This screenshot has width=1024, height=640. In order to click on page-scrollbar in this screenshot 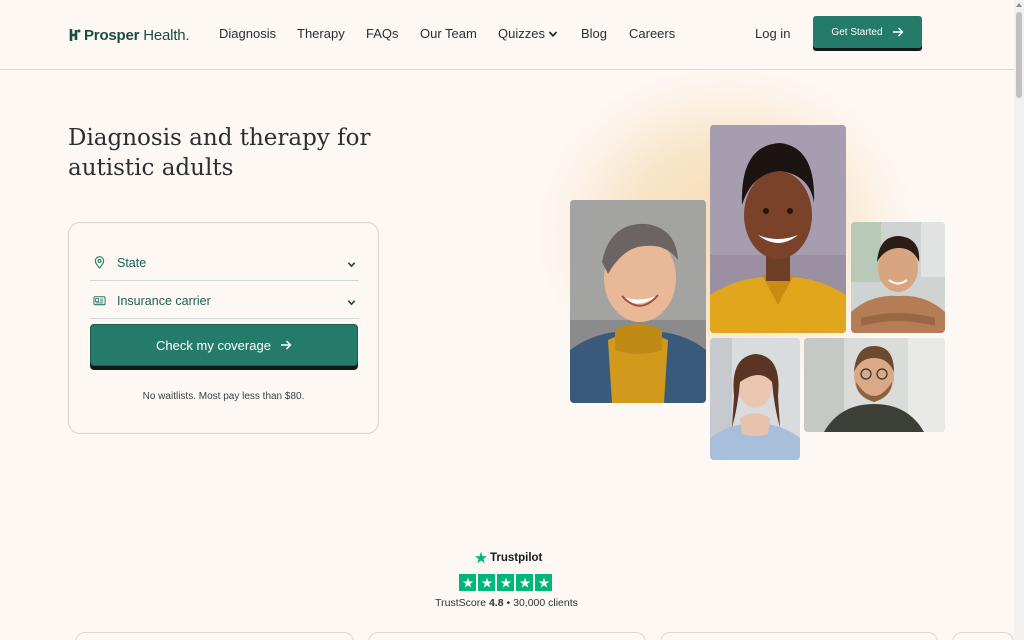, I will do `click(1019, 320)`.